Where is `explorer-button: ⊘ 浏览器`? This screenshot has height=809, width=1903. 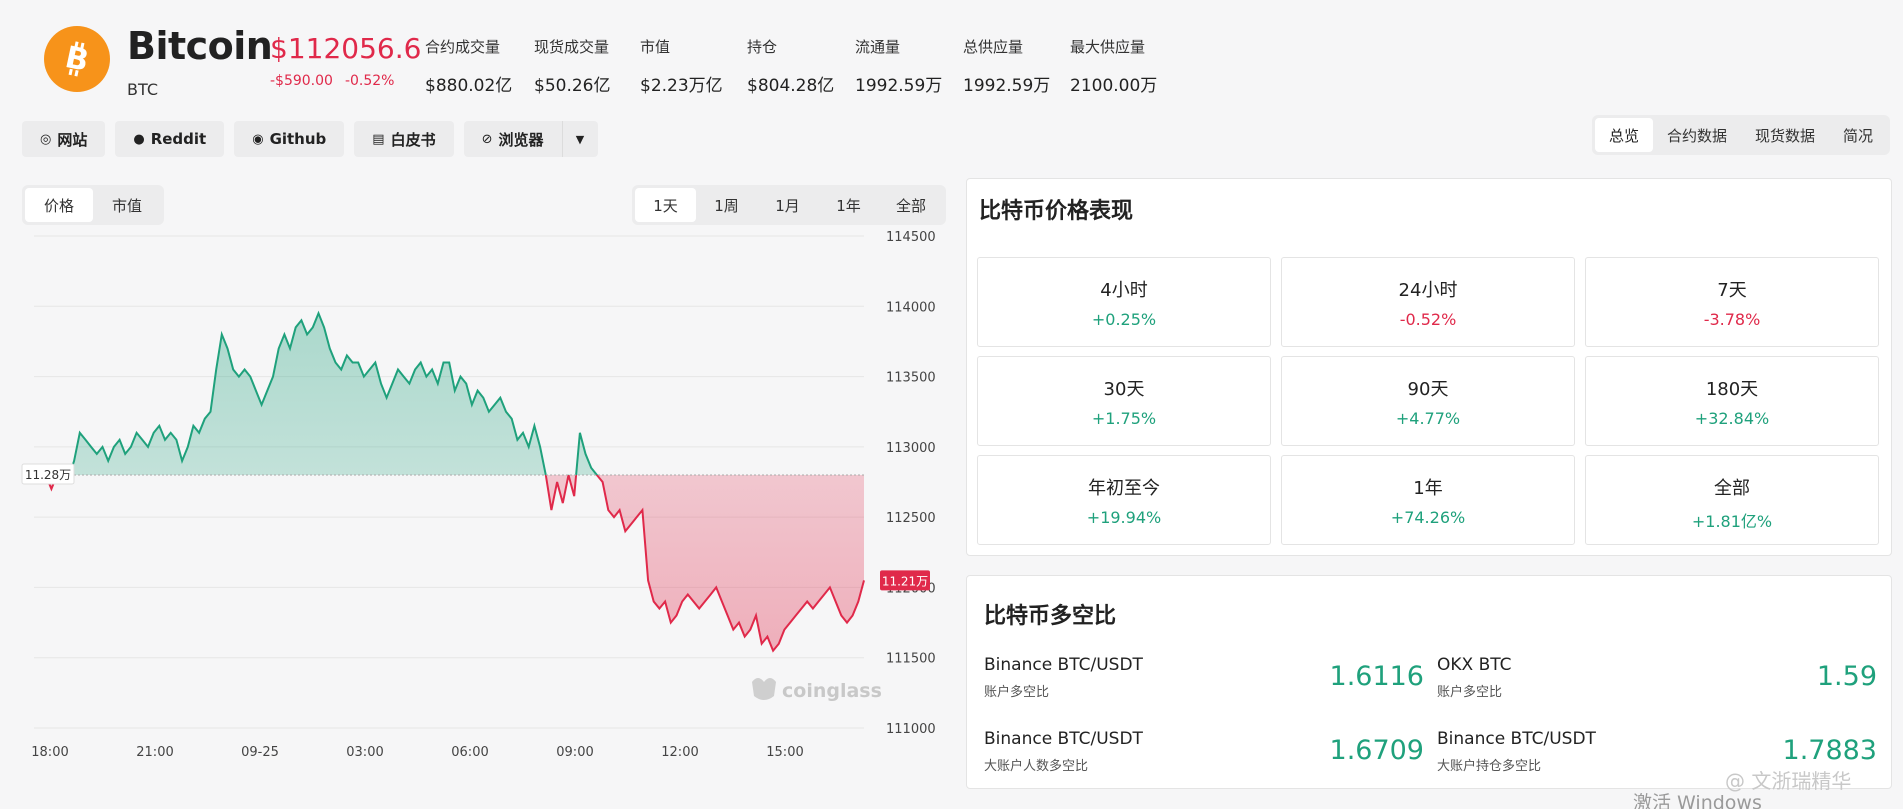
explorer-button: ⊘ 浏览器 is located at coordinates (513, 139).